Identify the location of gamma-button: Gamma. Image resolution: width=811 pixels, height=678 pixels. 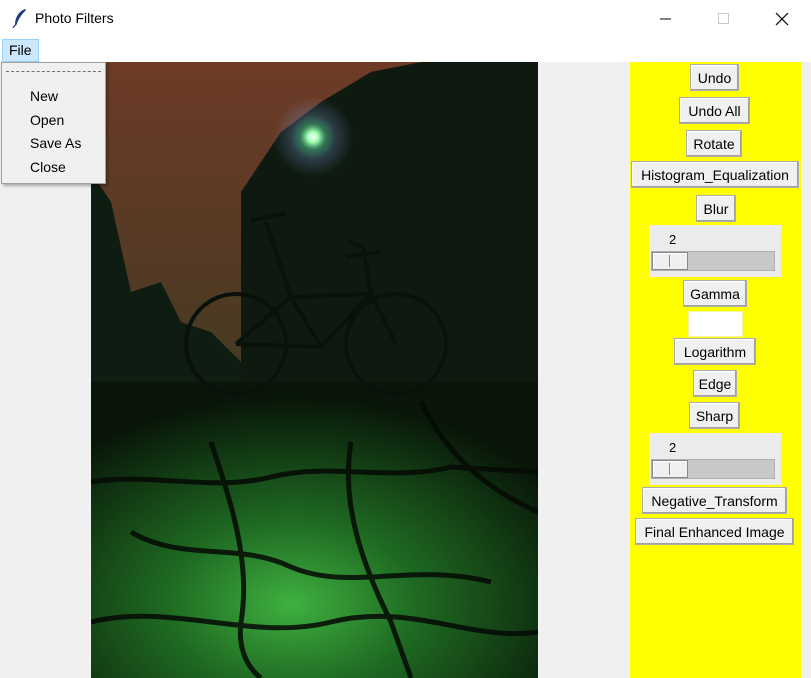
(715, 293).